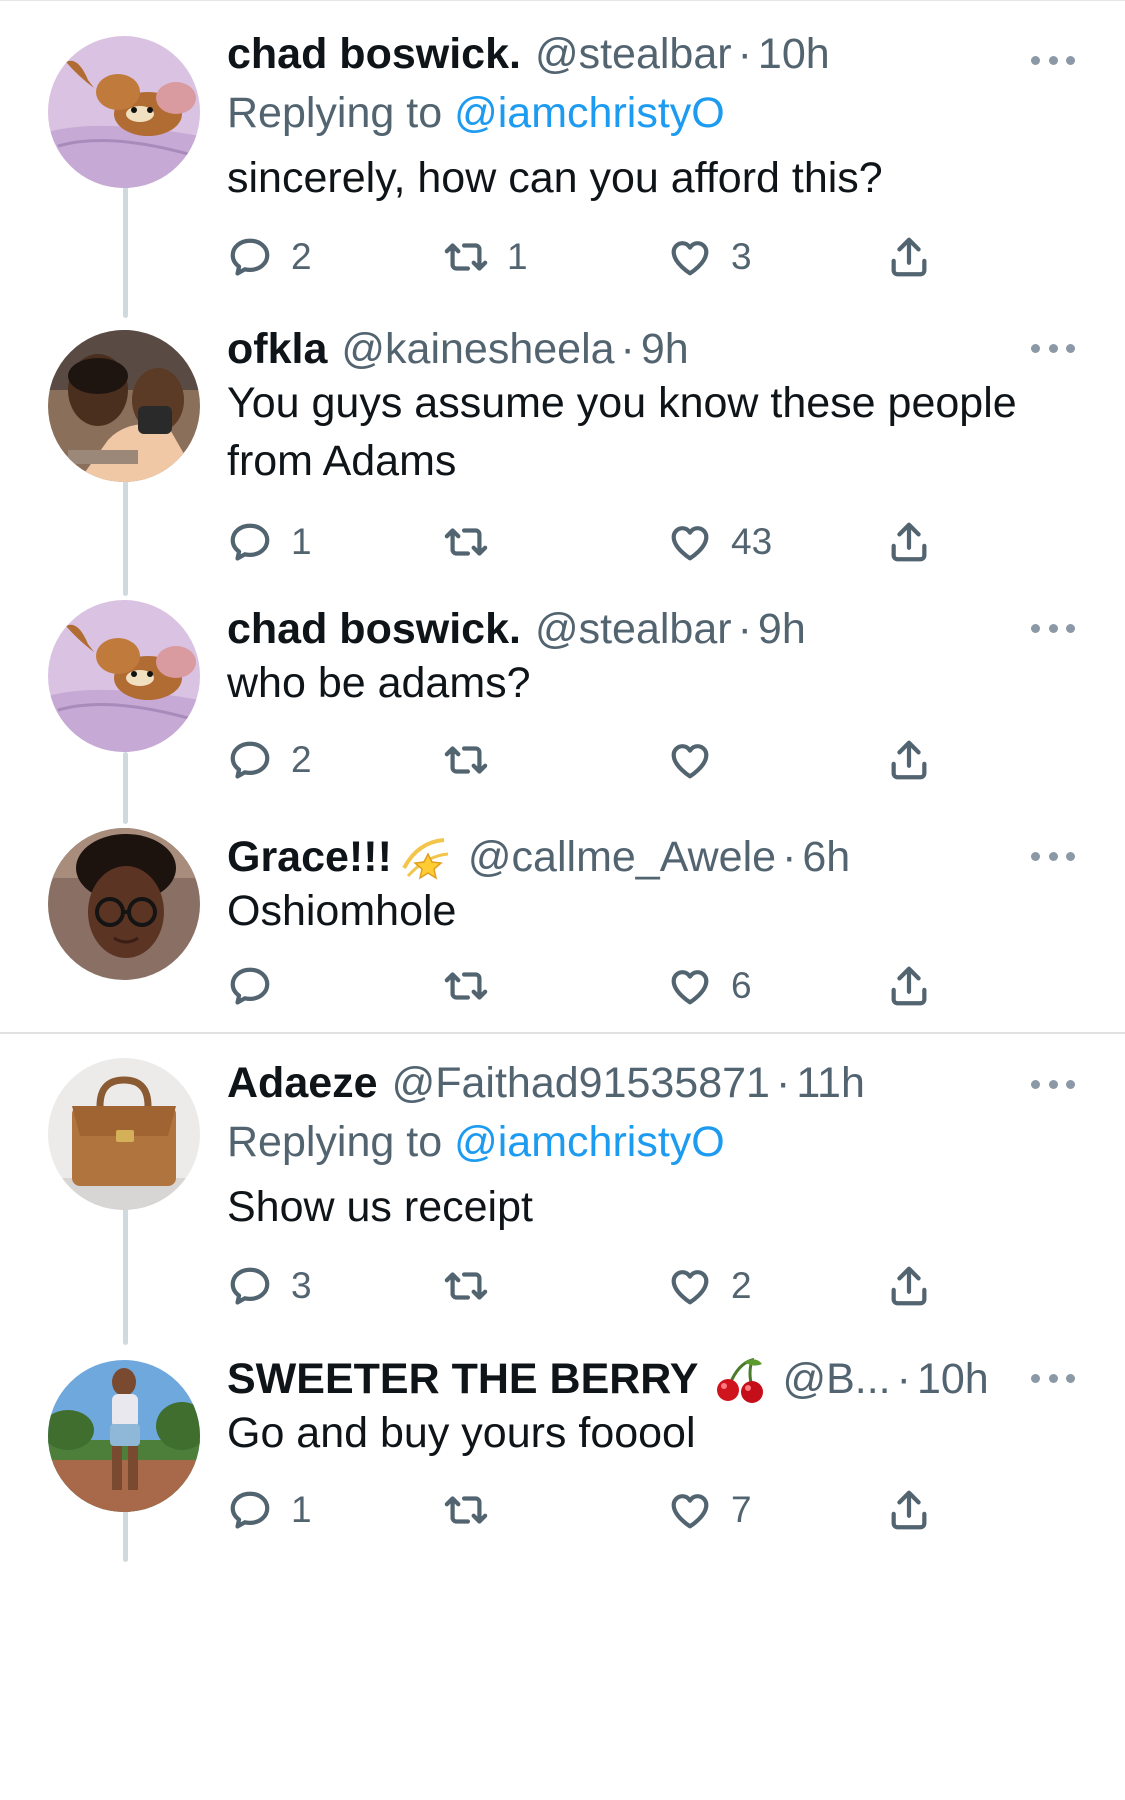  Describe the element at coordinates (826, 857) in the screenshot. I see `timestamp: 6h` at that location.